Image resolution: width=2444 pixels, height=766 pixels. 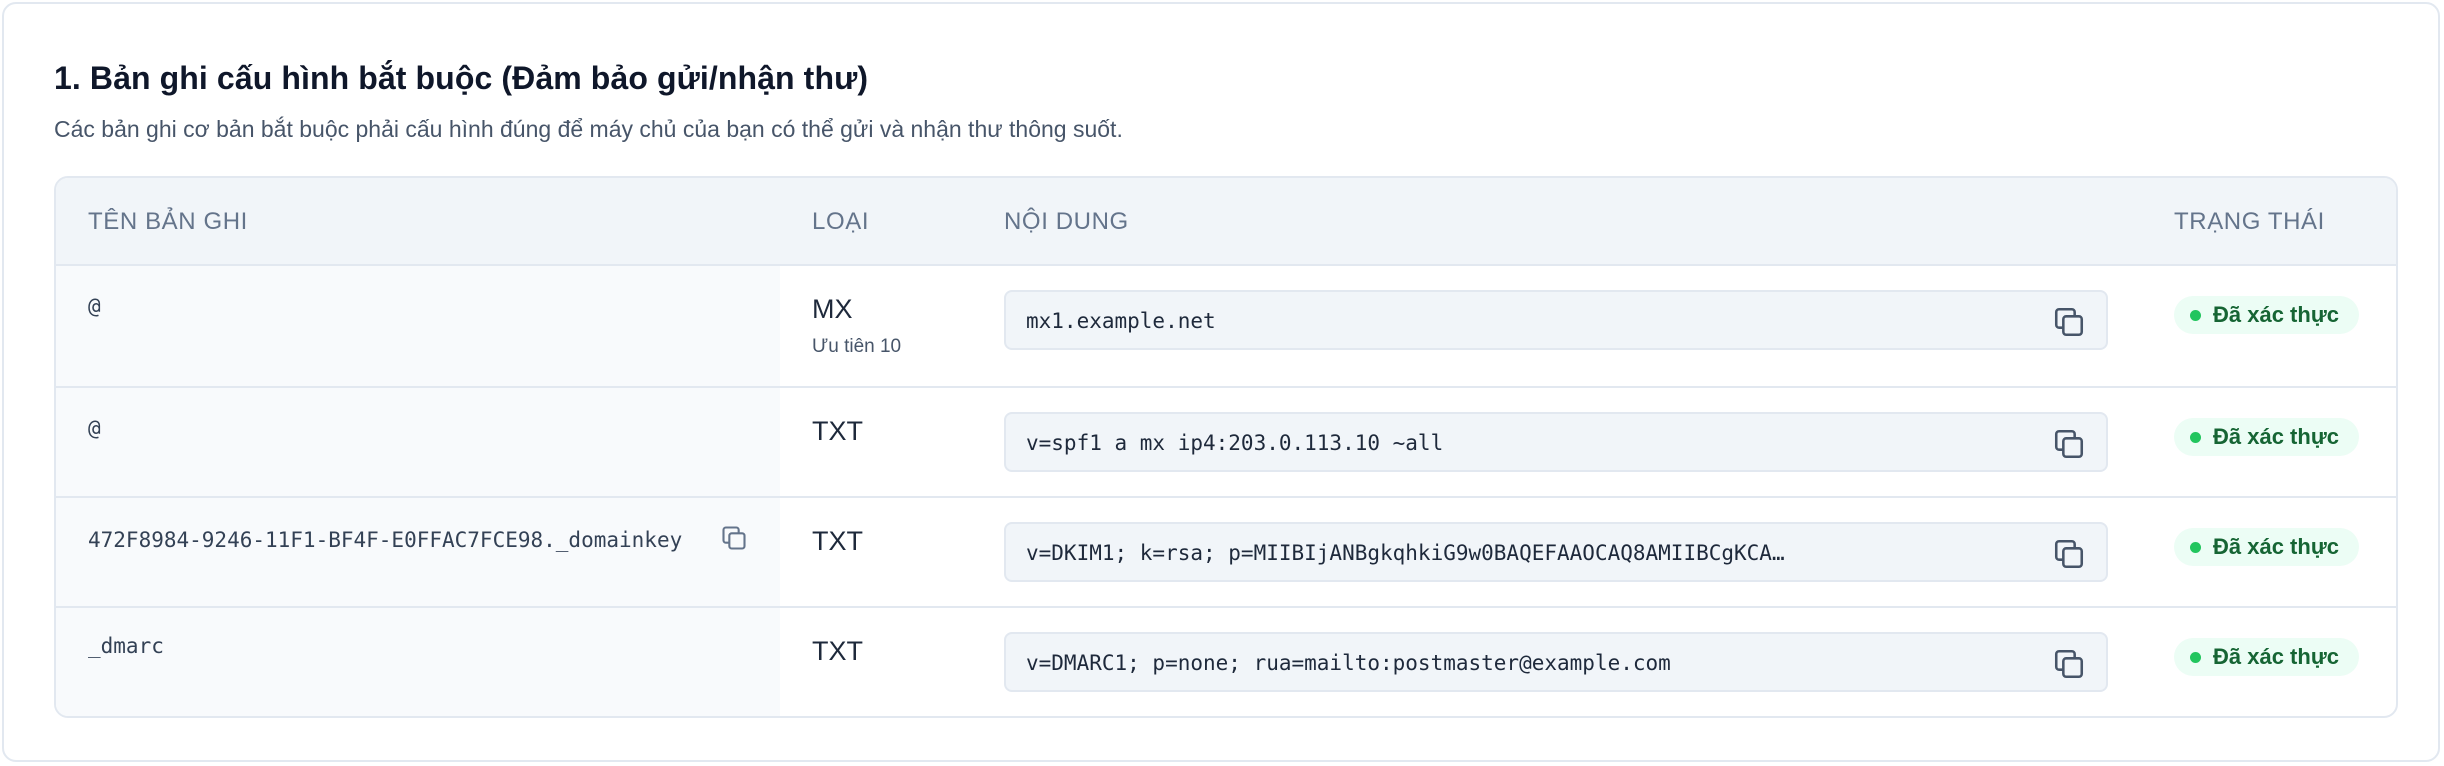 What do you see at coordinates (841, 221) in the screenshot?
I see `header-type: LOẠI` at bounding box center [841, 221].